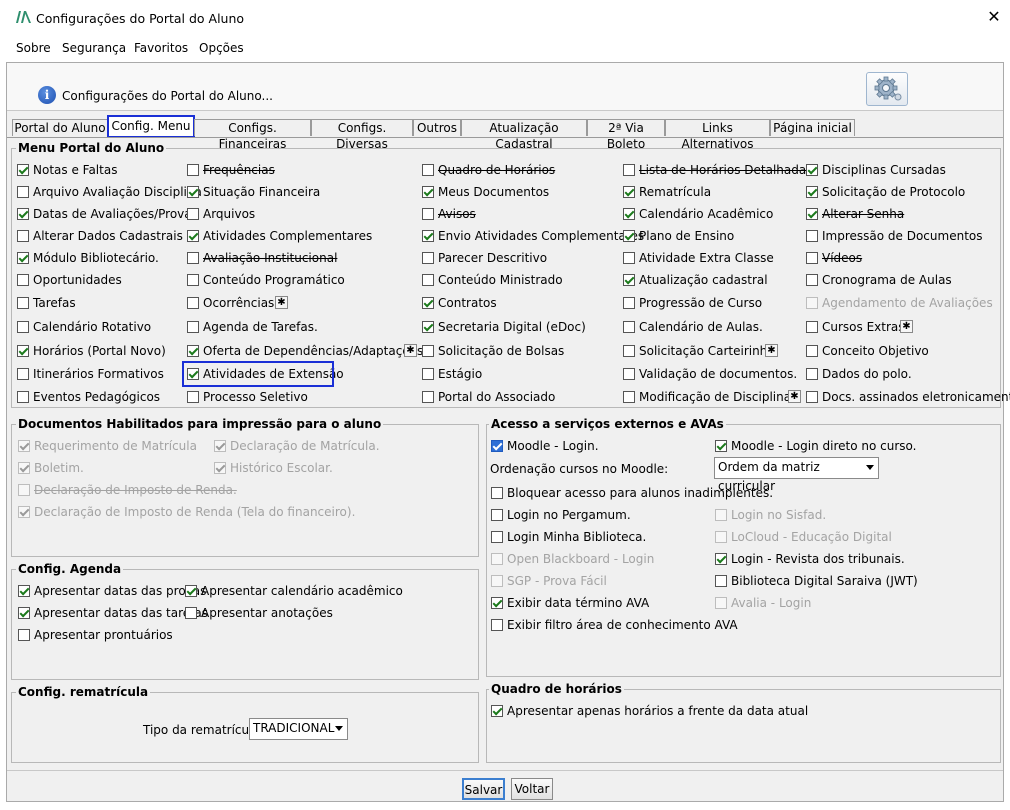 The width and height of the screenshot is (1010, 810). What do you see at coordinates (193, 258) in the screenshot?
I see `menu-item-1-4-checkbox` at bounding box center [193, 258].